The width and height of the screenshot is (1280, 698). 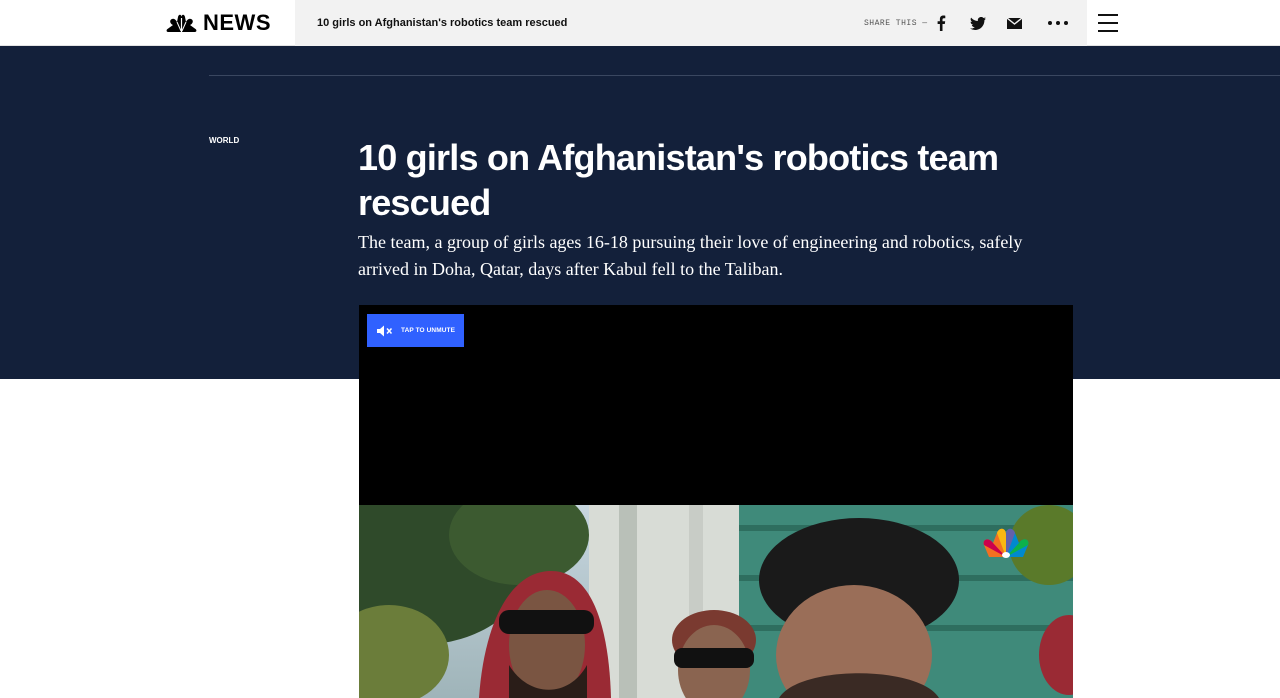 What do you see at coordinates (1006, 543) in the screenshot?
I see `nbc-peacock-icon` at bounding box center [1006, 543].